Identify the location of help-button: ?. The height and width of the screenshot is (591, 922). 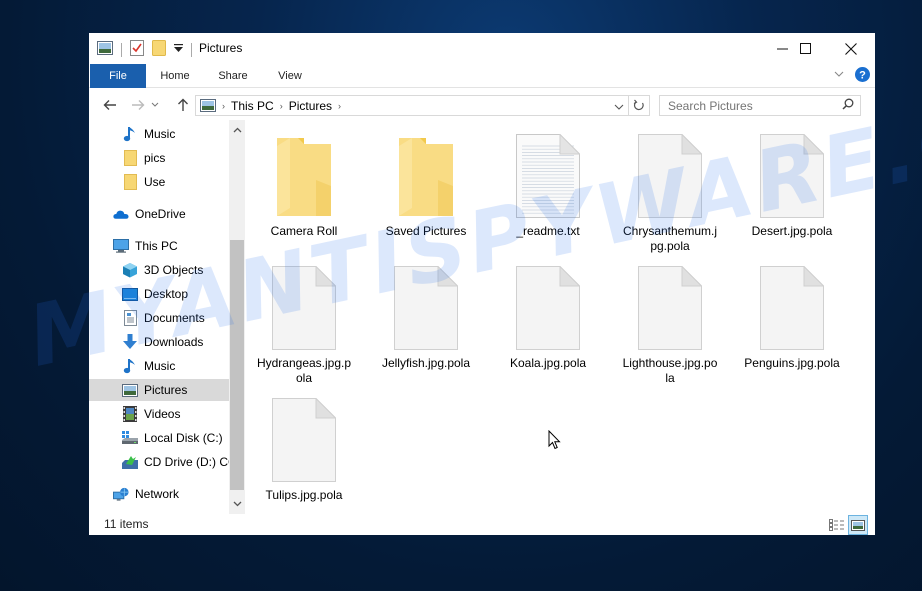
(862, 76).